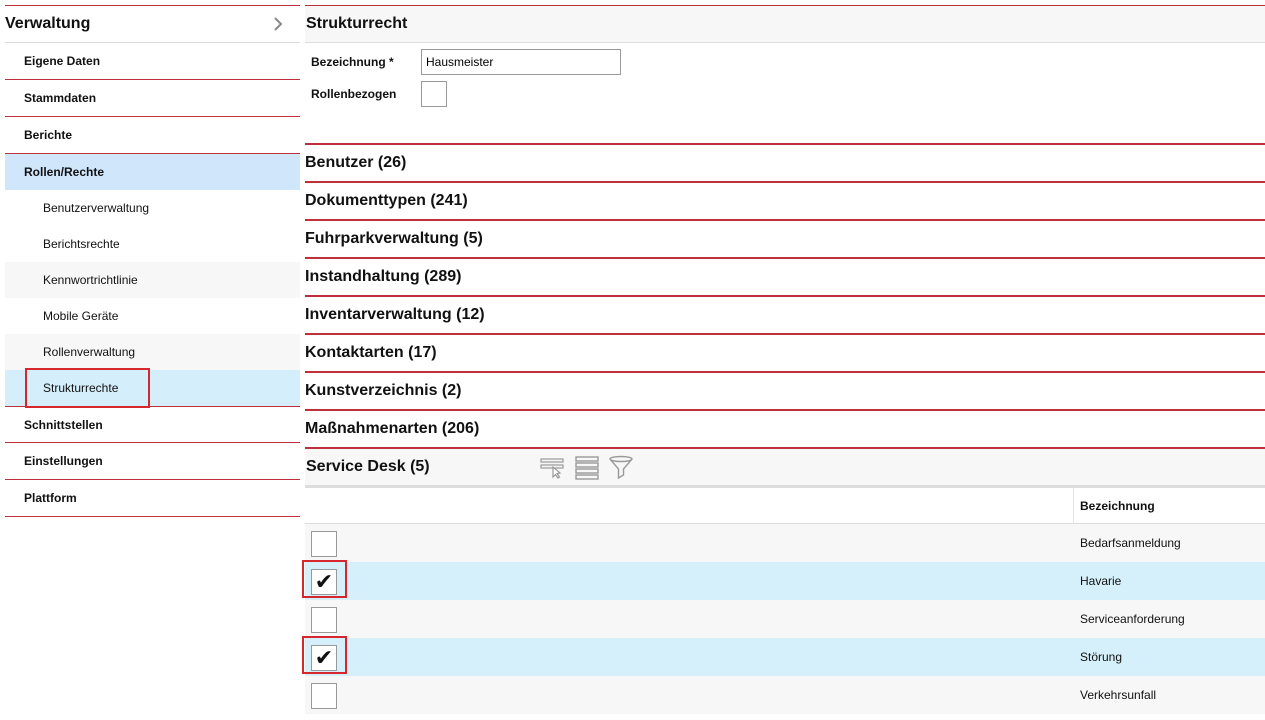 This screenshot has height=720, width=1265. I want to click on sidebar-item-label: Berichte, so click(48, 135).